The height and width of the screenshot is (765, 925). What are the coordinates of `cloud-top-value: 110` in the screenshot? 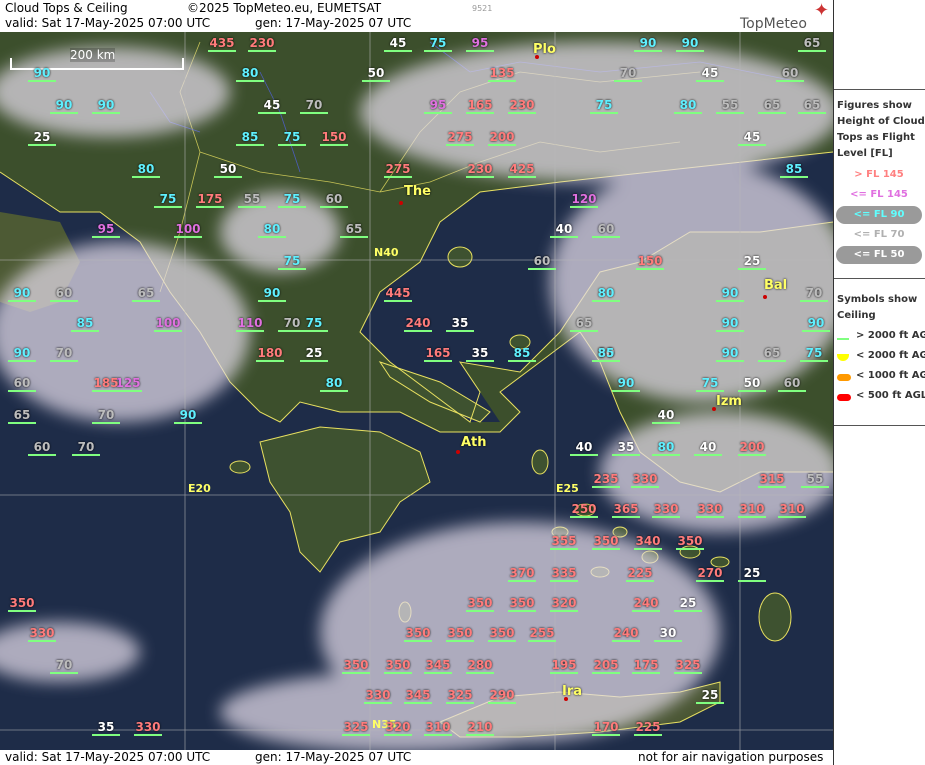 It's located at (250, 324).